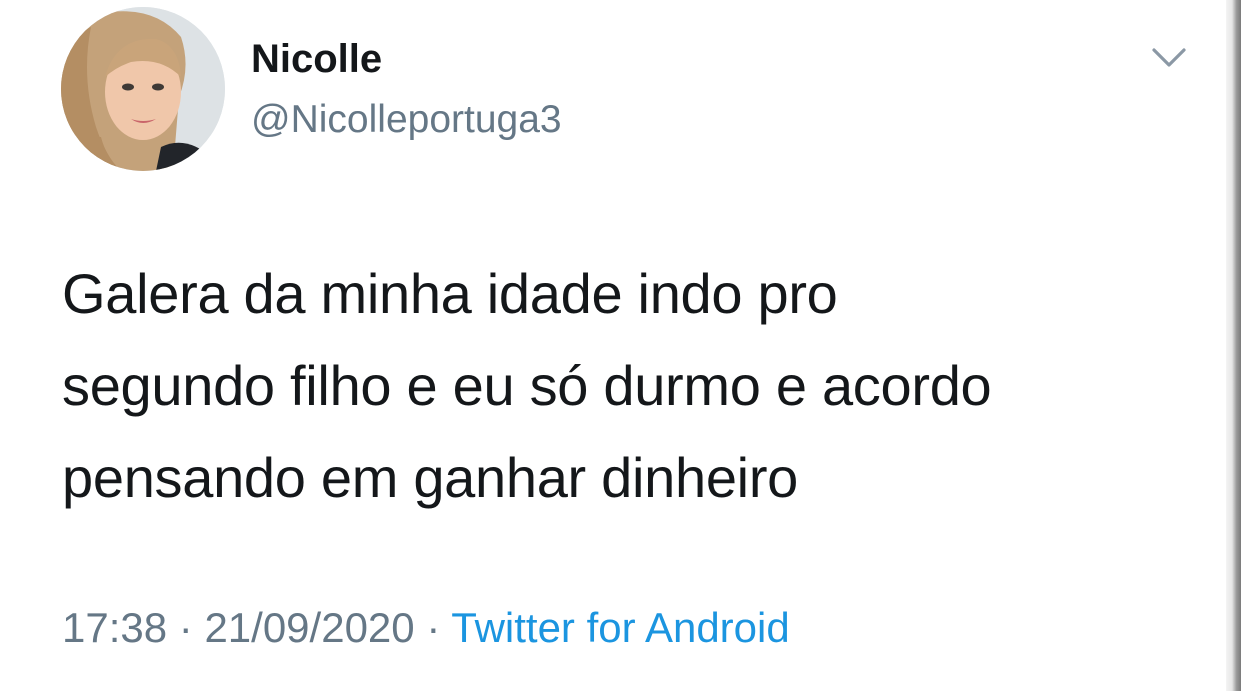  What do you see at coordinates (620, 627) in the screenshot?
I see `tweet-source-link: Twitter for Android` at bounding box center [620, 627].